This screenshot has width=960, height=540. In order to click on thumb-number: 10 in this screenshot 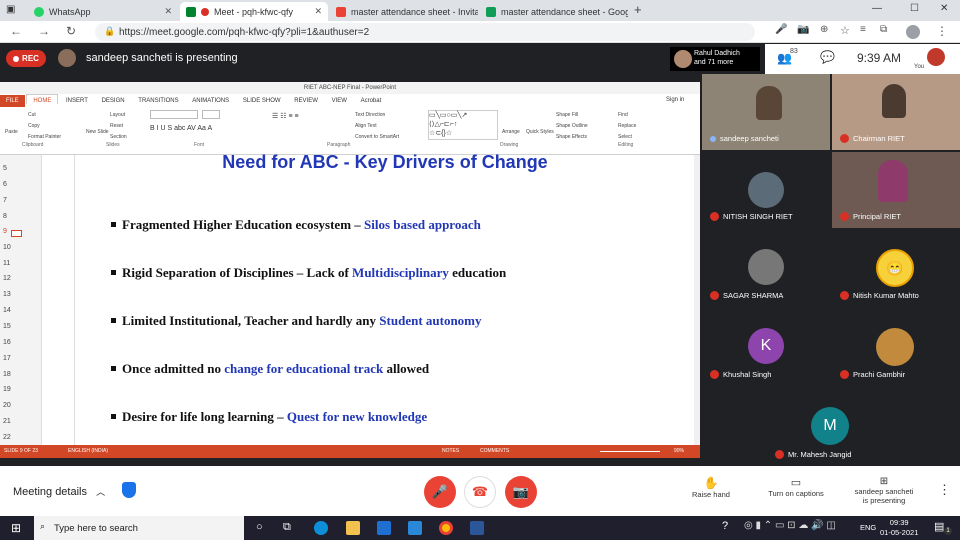, I will do `click(7, 247)`.